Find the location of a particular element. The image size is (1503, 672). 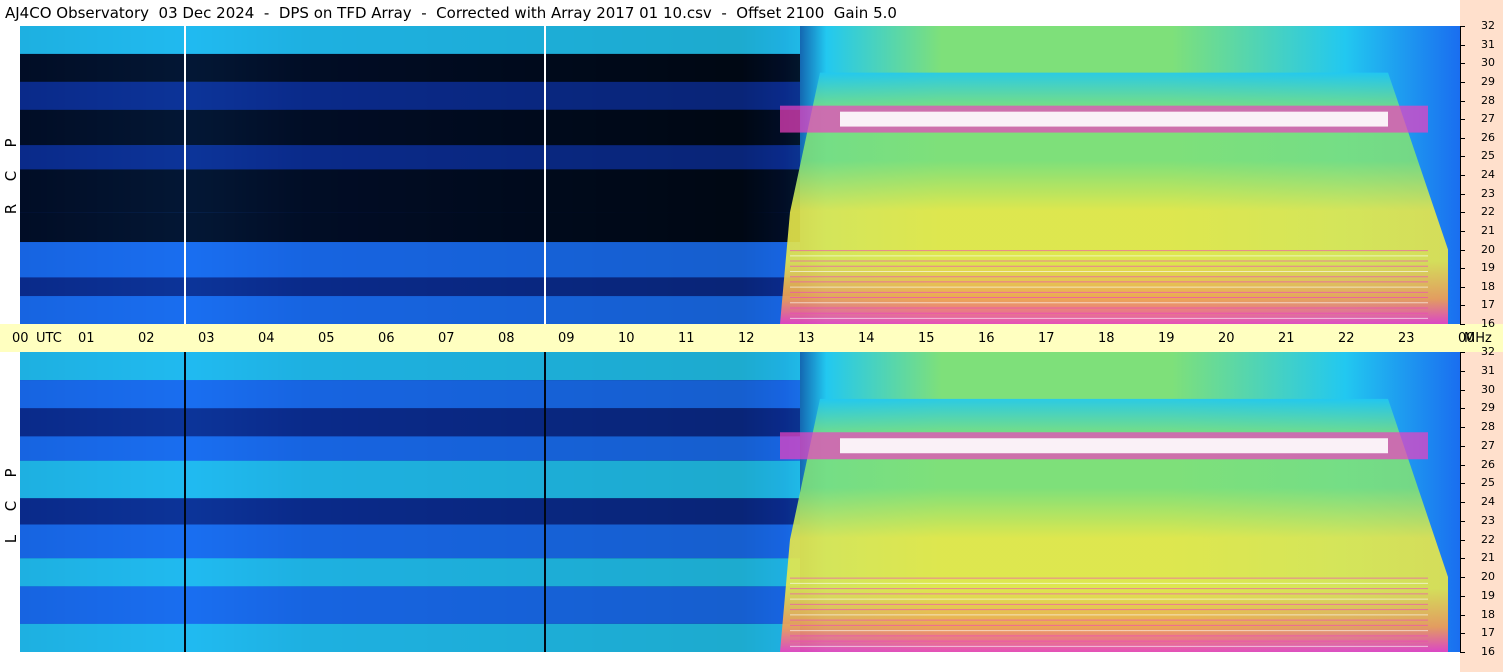

utc-tick-label: 18 is located at coordinates (1106, 338).